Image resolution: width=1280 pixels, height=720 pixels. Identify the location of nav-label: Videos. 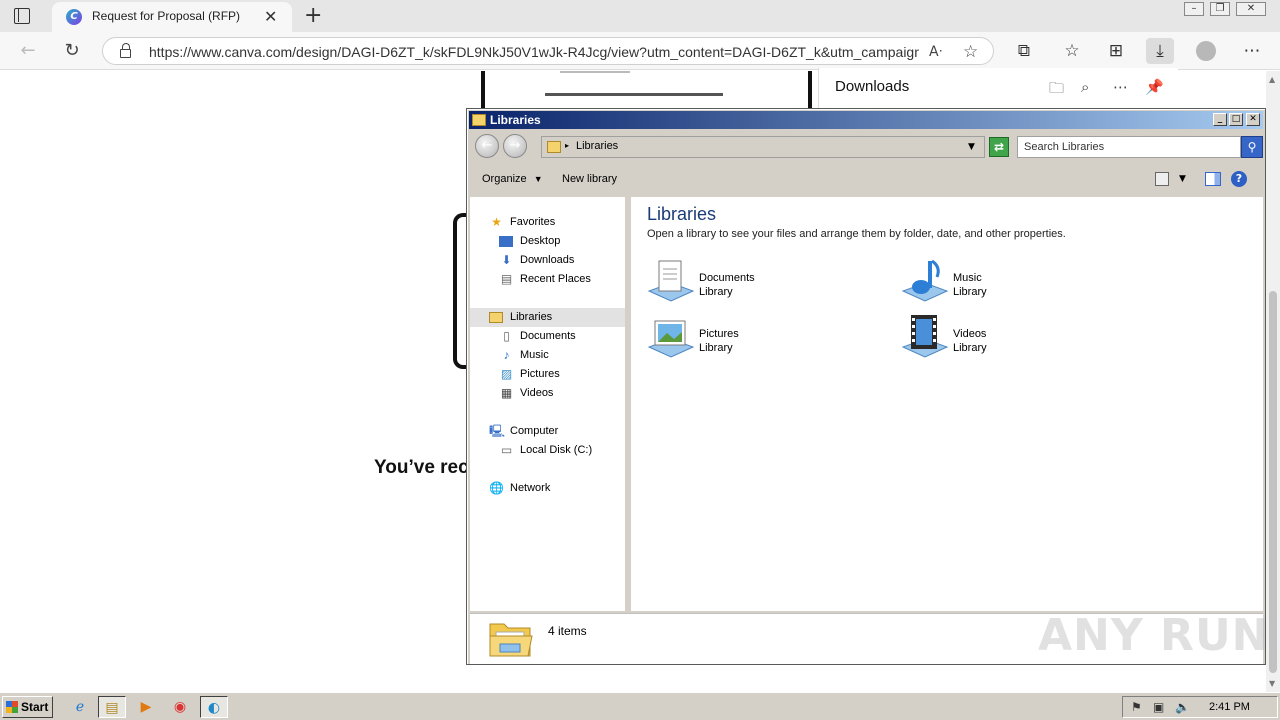
(537, 393).